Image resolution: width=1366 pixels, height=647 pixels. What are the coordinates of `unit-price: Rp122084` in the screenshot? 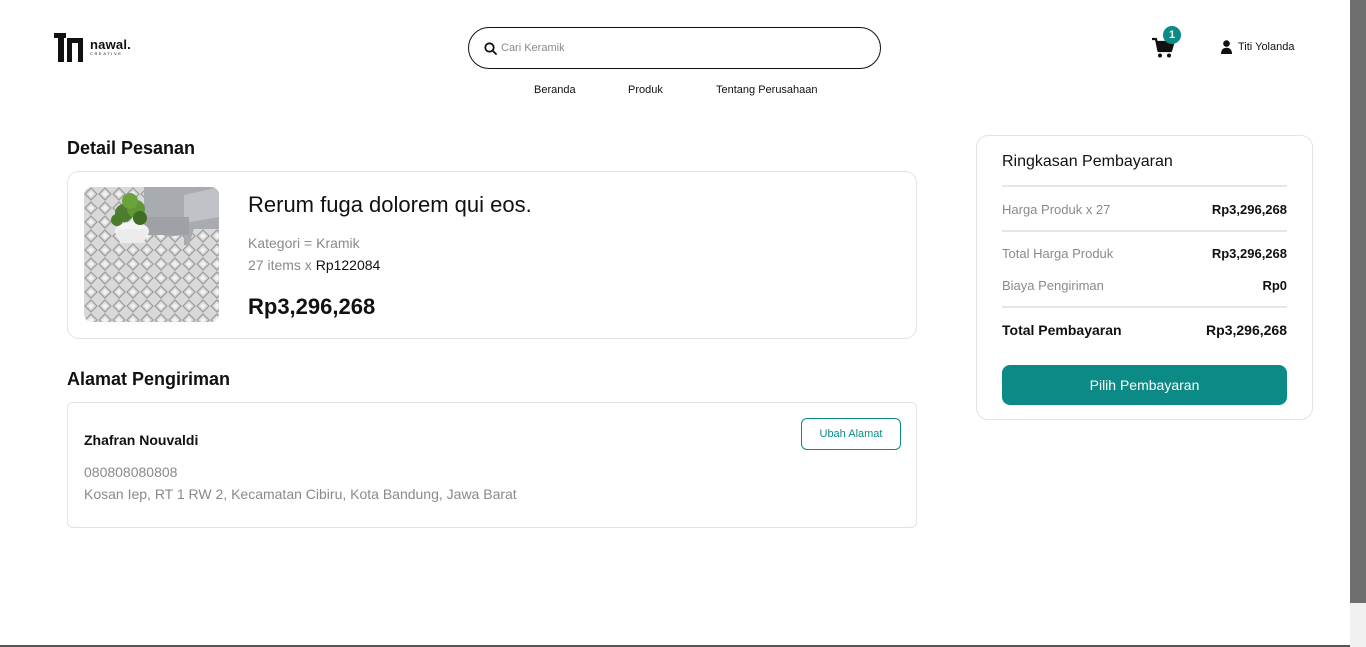 It's located at (348, 265).